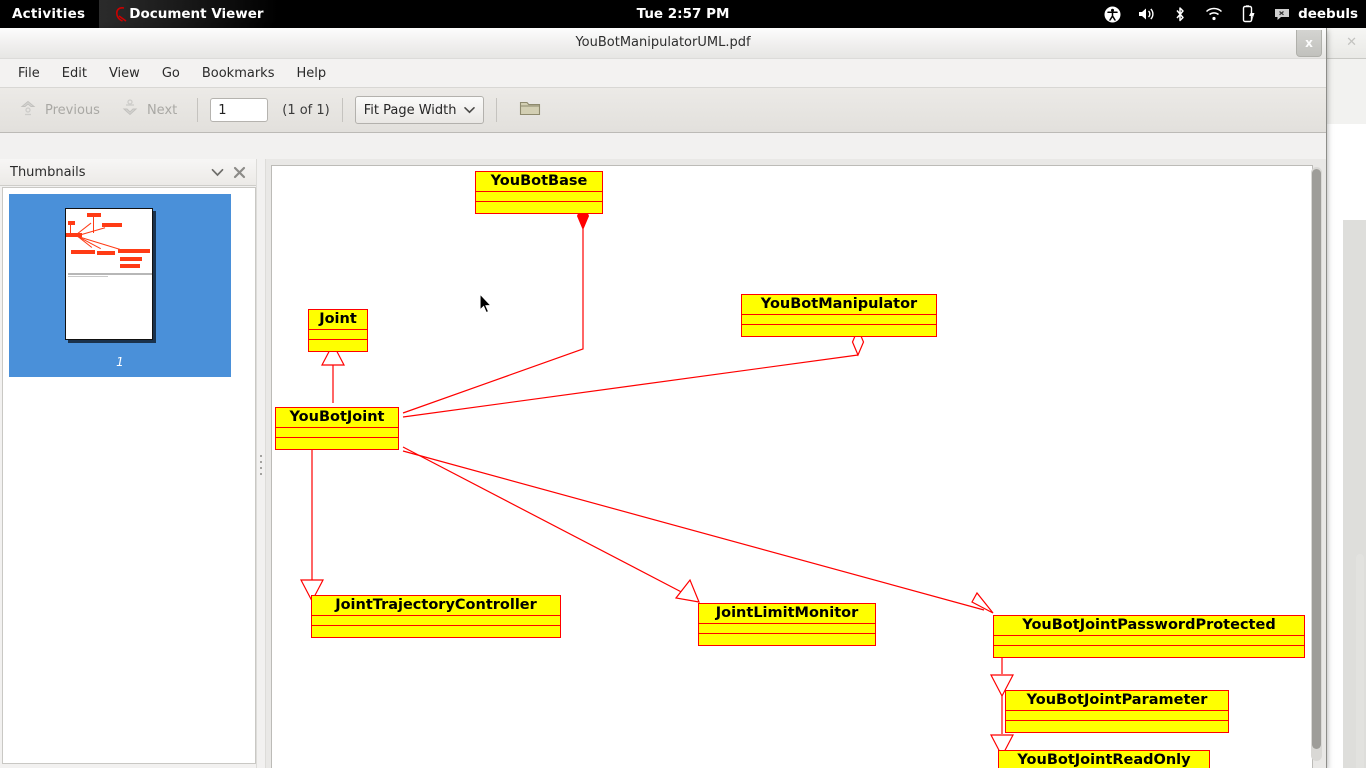 The image size is (1366, 768). I want to click on pdf-document-icon, so click(121, 14).